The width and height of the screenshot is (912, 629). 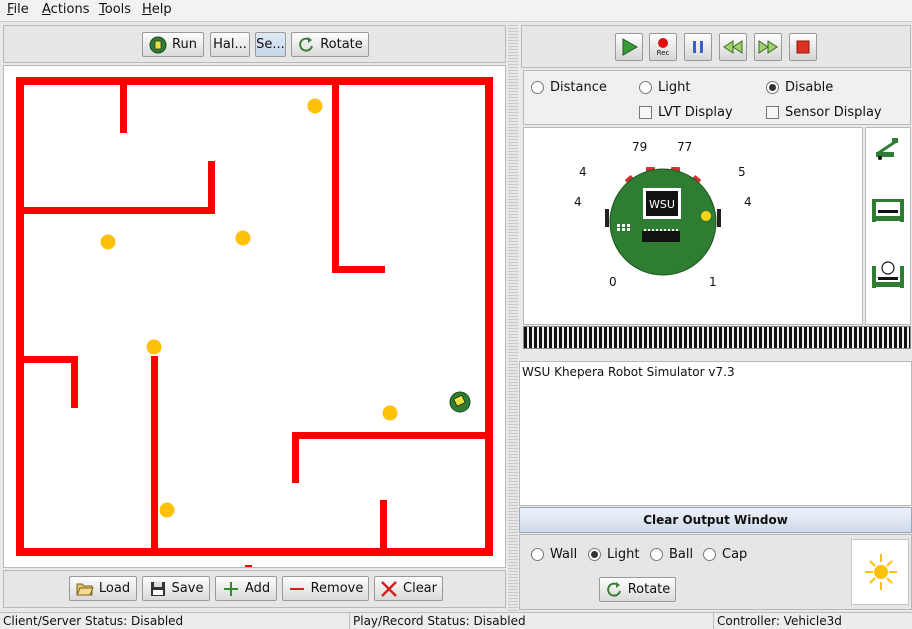 What do you see at coordinates (640, 147) in the screenshot?
I see `sensor-reading-front-left: 79` at bounding box center [640, 147].